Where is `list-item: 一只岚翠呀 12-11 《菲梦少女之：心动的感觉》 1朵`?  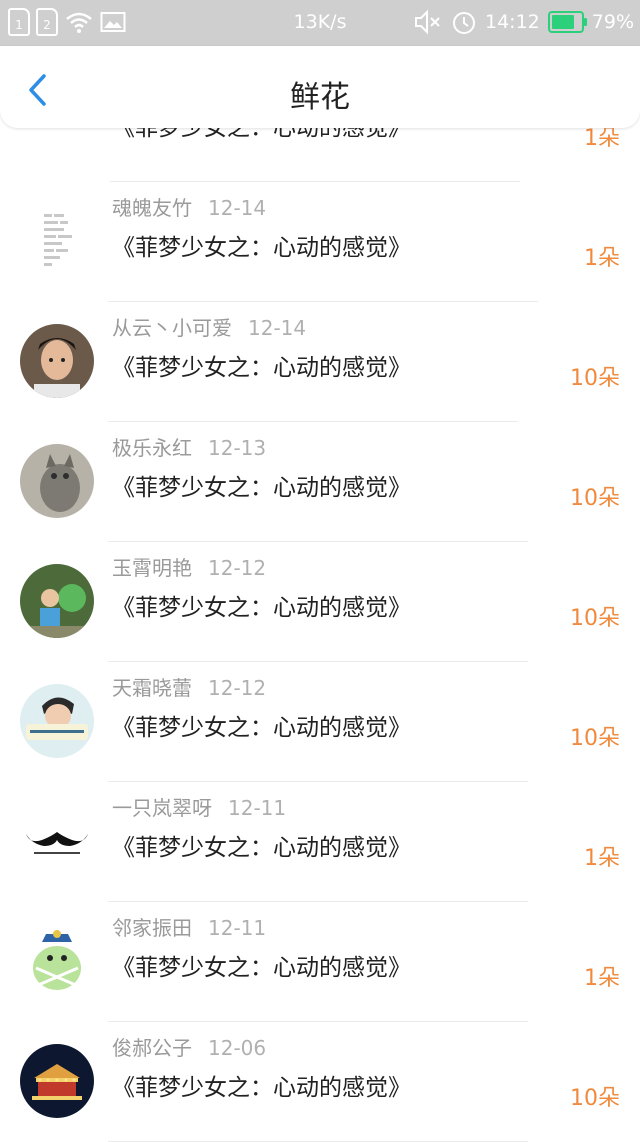 list-item: 一只岚翠呀 12-11 《菲梦少女之：心动的感觉》 1朵 is located at coordinates (320, 842).